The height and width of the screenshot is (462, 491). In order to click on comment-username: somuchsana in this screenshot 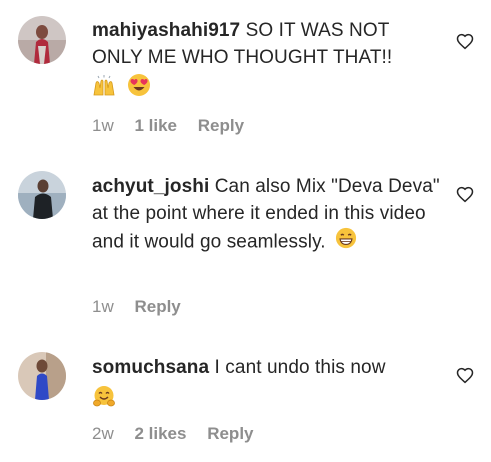, I will do `click(150, 367)`.